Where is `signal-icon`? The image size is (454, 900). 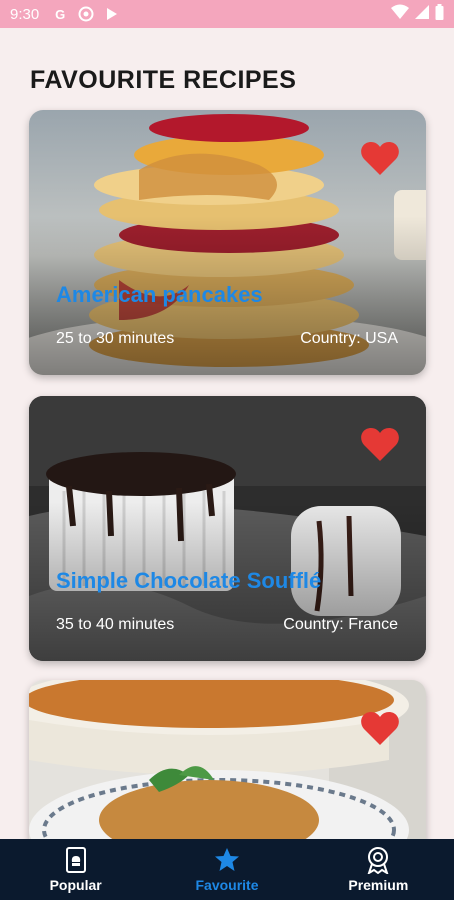 signal-icon is located at coordinates (422, 14).